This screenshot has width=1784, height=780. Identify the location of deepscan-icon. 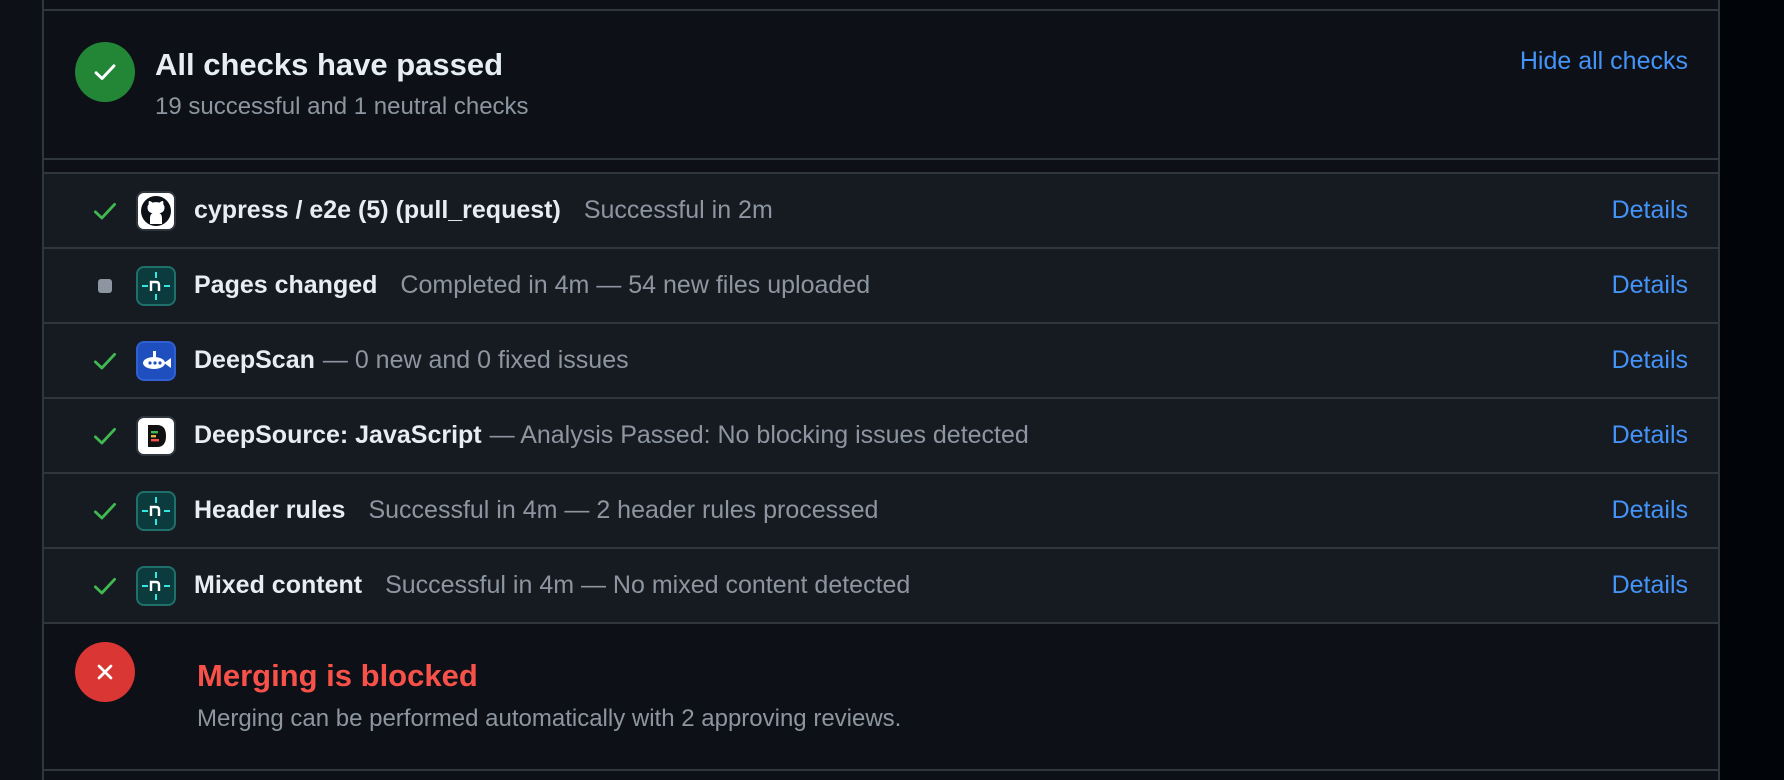
(156, 361).